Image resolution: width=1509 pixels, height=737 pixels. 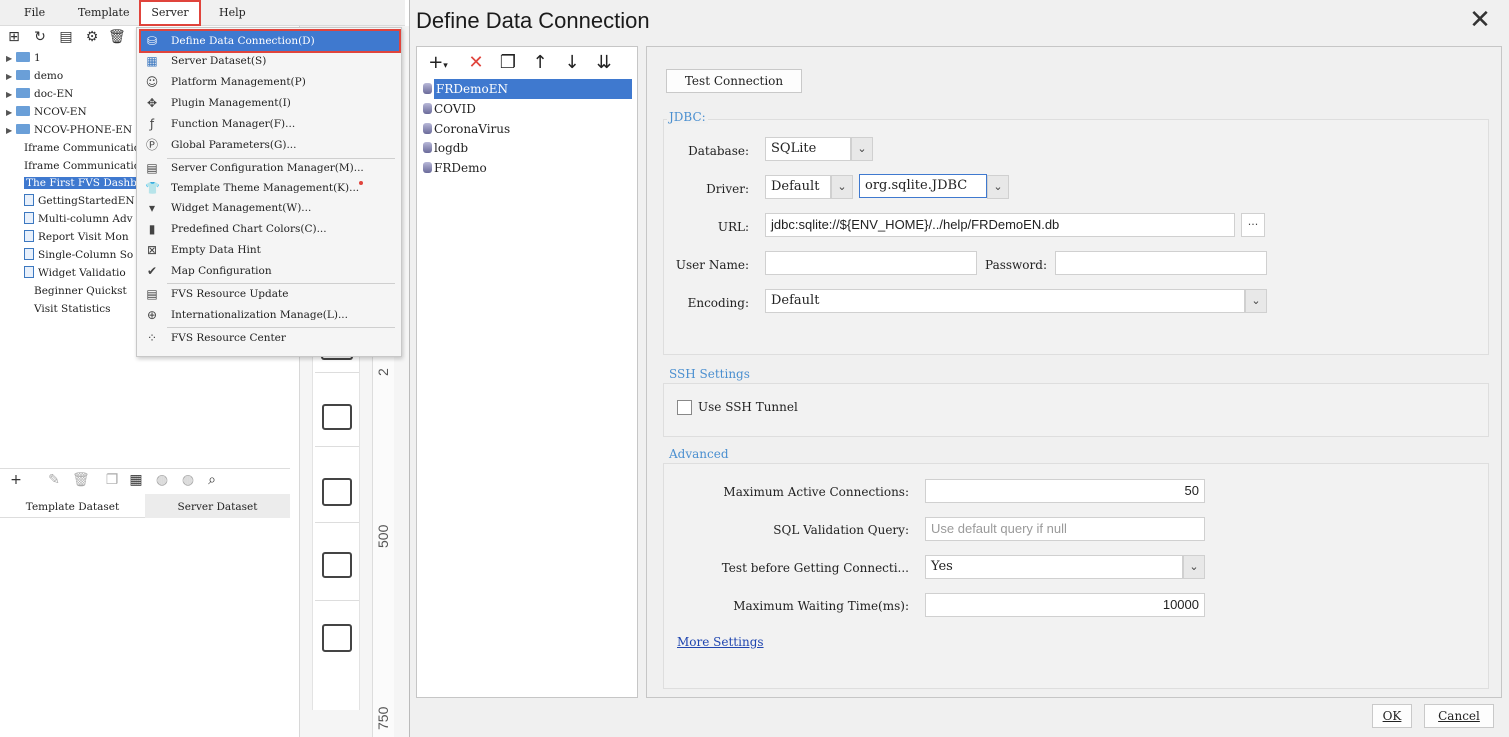 I want to click on menu-item-map-configuration: ✔ Map Configuration, so click(x=270, y=271).